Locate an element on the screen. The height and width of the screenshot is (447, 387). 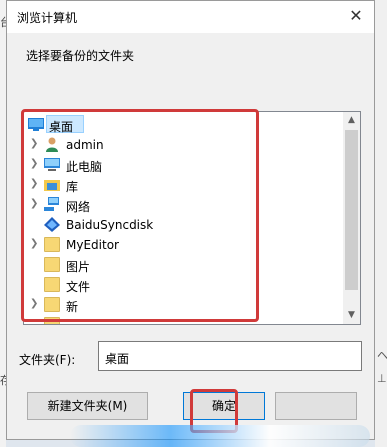
close-icon: ✕ is located at coordinates (356, 16).